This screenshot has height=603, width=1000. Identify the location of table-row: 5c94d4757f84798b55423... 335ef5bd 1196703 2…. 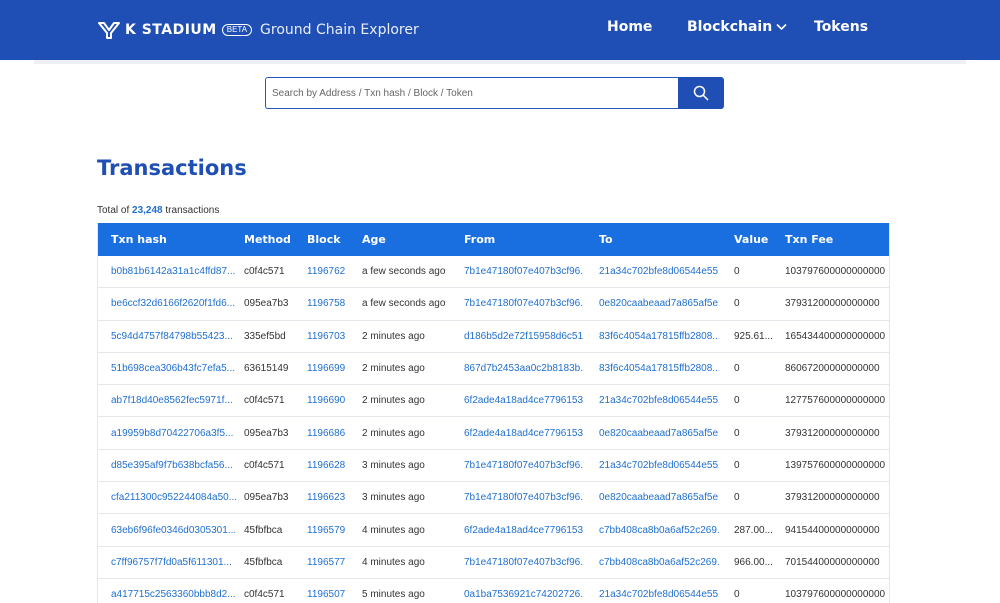
(493, 336).